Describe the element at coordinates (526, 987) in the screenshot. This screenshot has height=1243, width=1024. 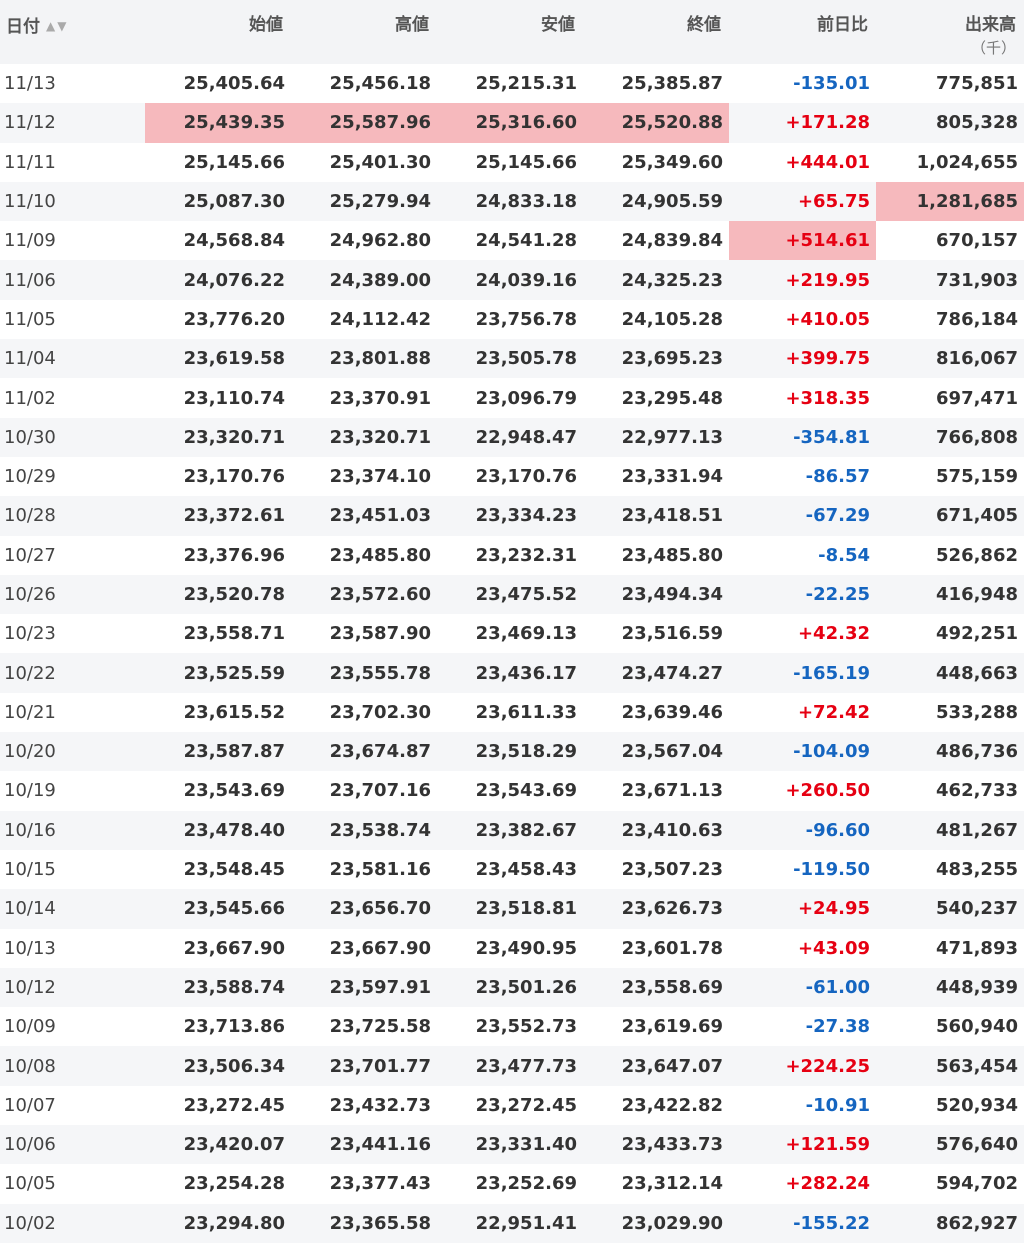
I see `low-cell: 23,501.26` at that location.